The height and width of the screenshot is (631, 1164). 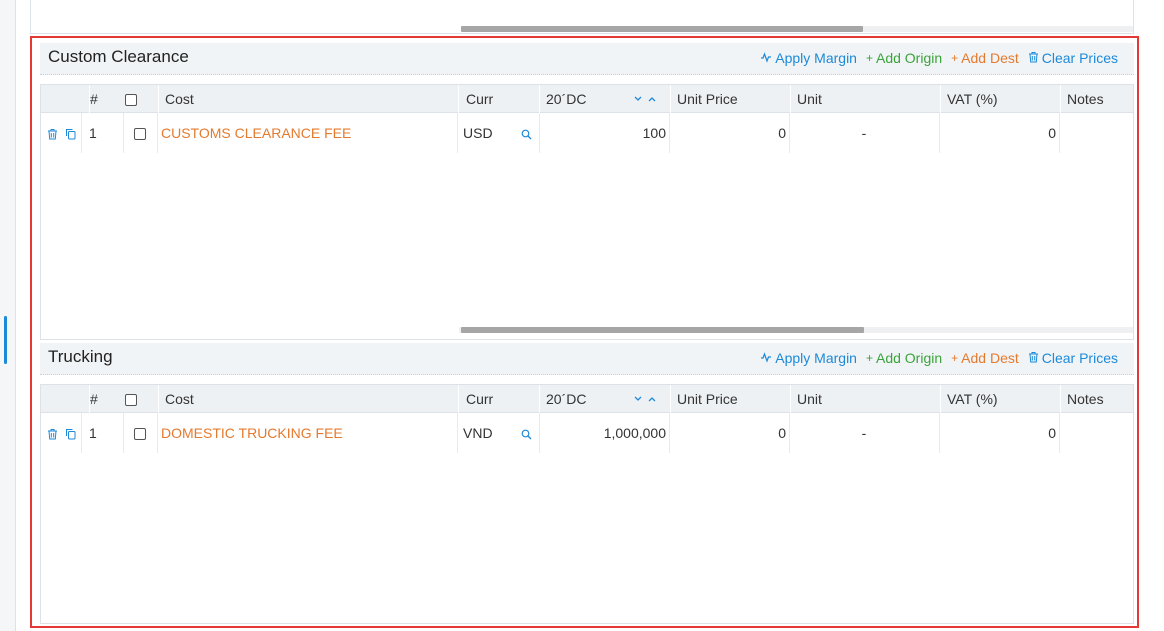 I want to click on left-rail-active-indicator, so click(x=5, y=340).